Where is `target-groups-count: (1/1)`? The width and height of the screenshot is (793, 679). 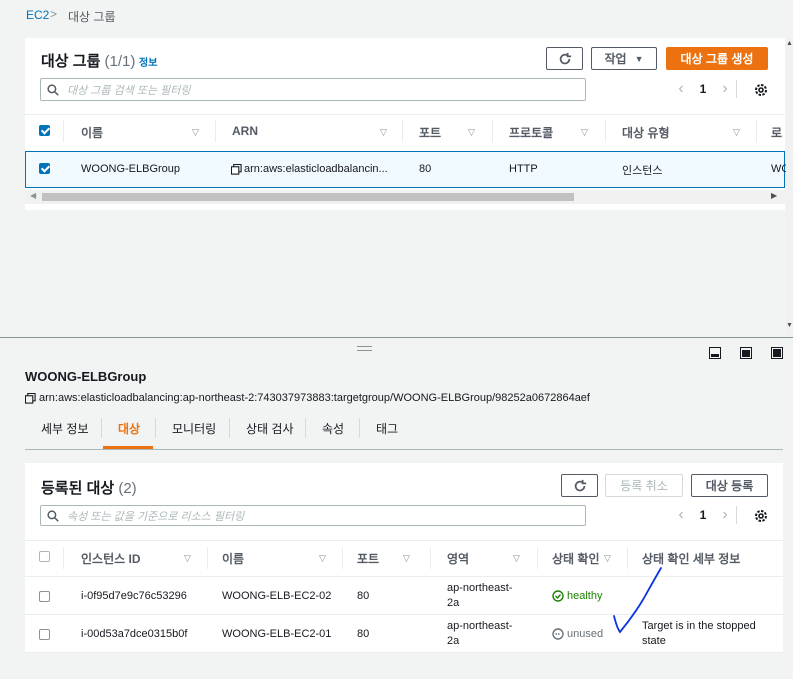
target-groups-count: (1/1) is located at coordinates (120, 61).